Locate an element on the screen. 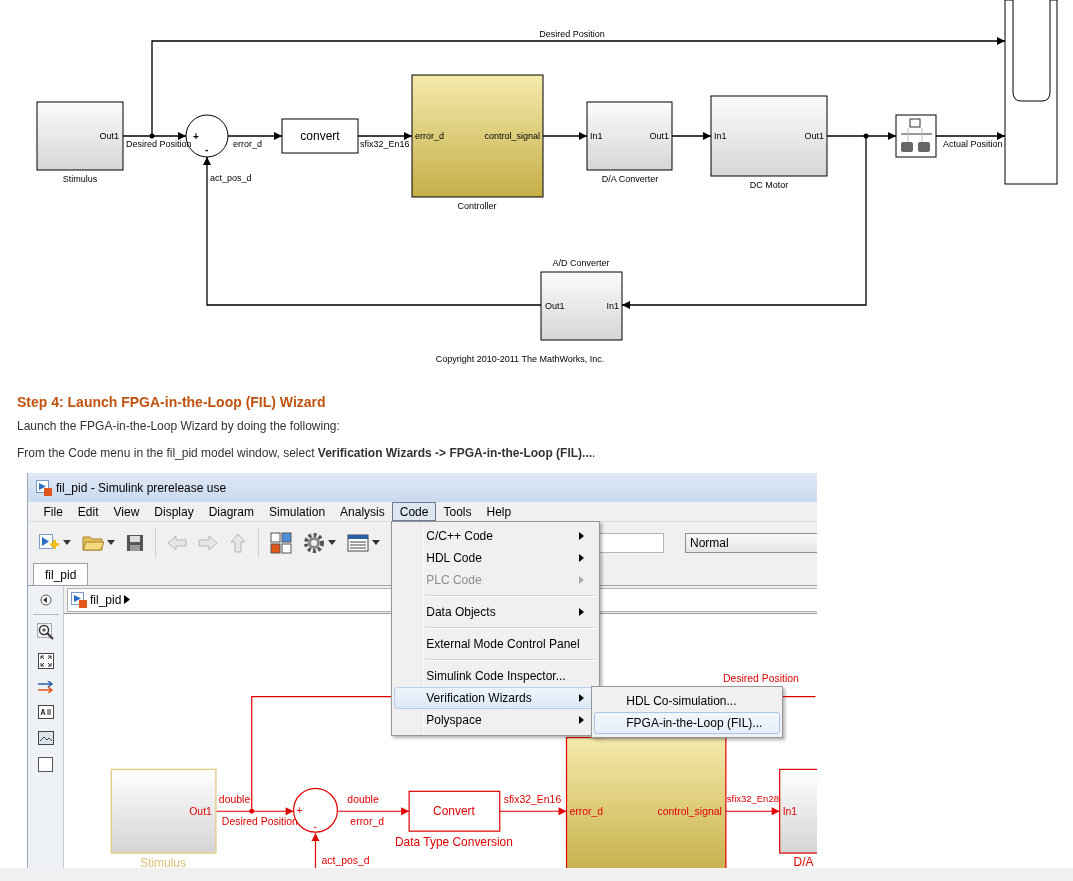  table-icon is located at coordinates (358, 542).